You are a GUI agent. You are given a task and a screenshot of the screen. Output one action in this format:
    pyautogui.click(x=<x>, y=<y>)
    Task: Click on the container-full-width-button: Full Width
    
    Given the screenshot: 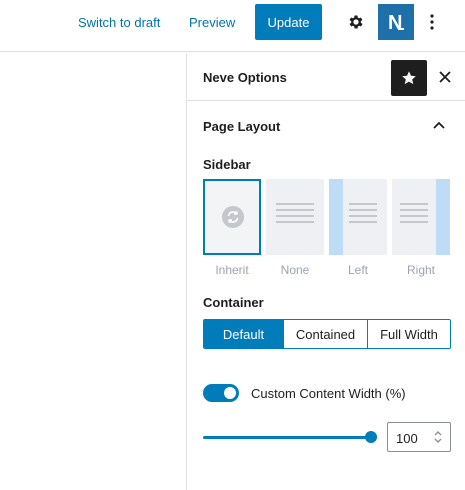 What is the action you would take?
    pyautogui.click(x=409, y=334)
    